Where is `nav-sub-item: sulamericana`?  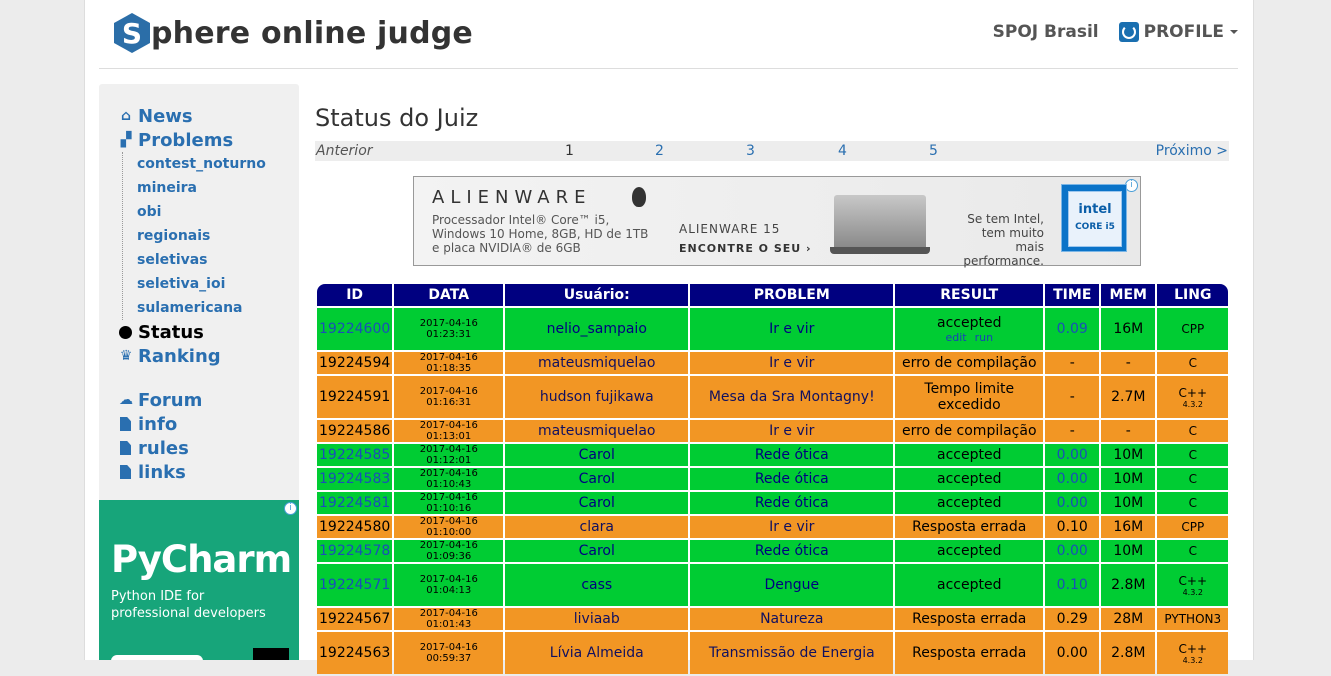
nav-sub-item: sulamericana is located at coordinates (201, 308).